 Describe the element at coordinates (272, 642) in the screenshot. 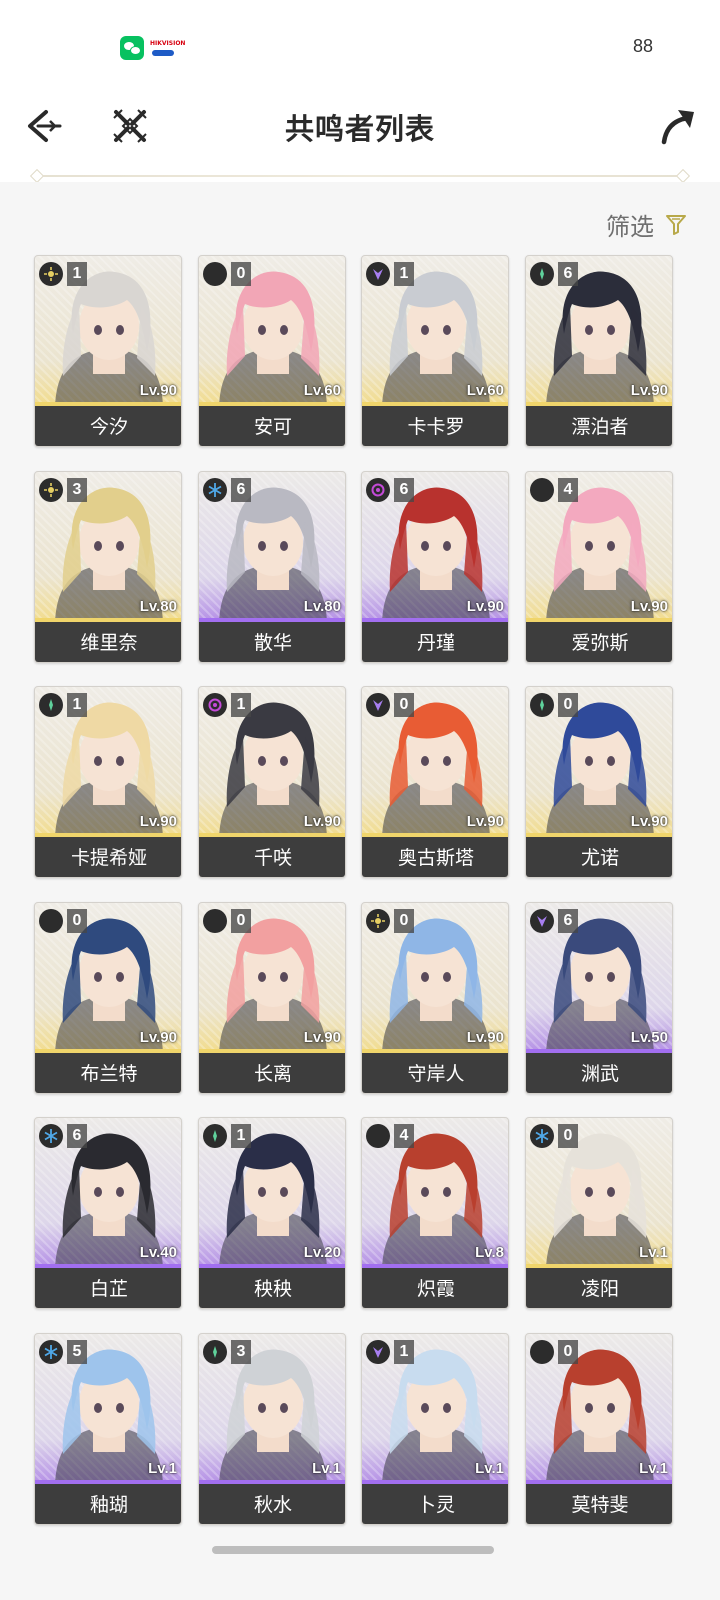

I see `character-name: 散华` at that location.